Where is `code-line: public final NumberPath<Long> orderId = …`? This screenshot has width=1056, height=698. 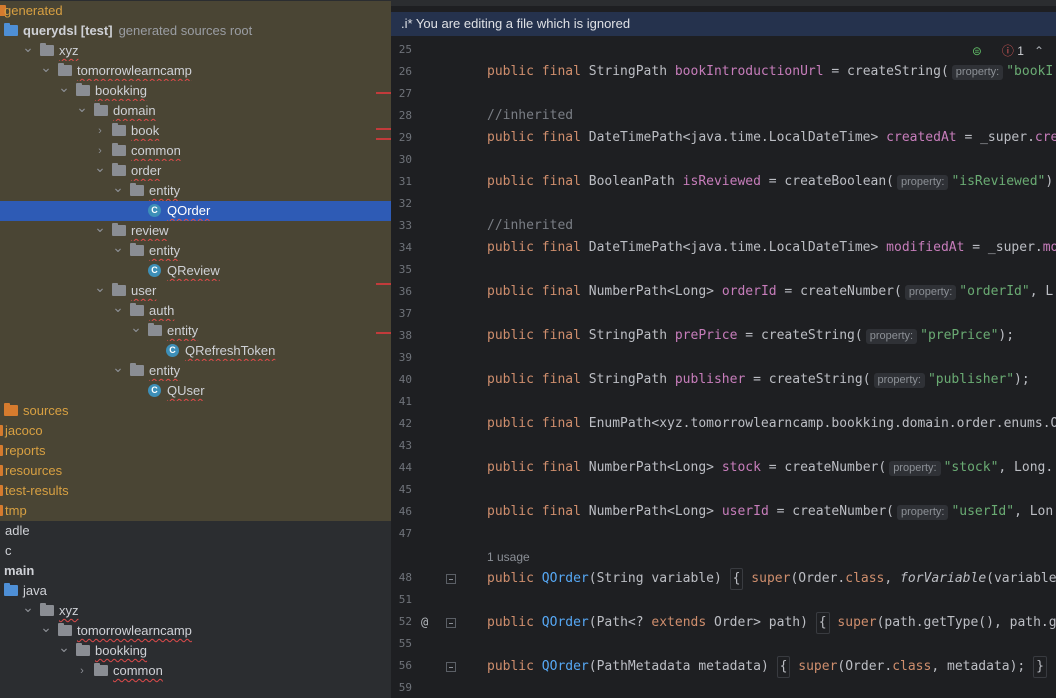 code-line: public final NumberPath<Long> orderId = … is located at coordinates (770, 292).